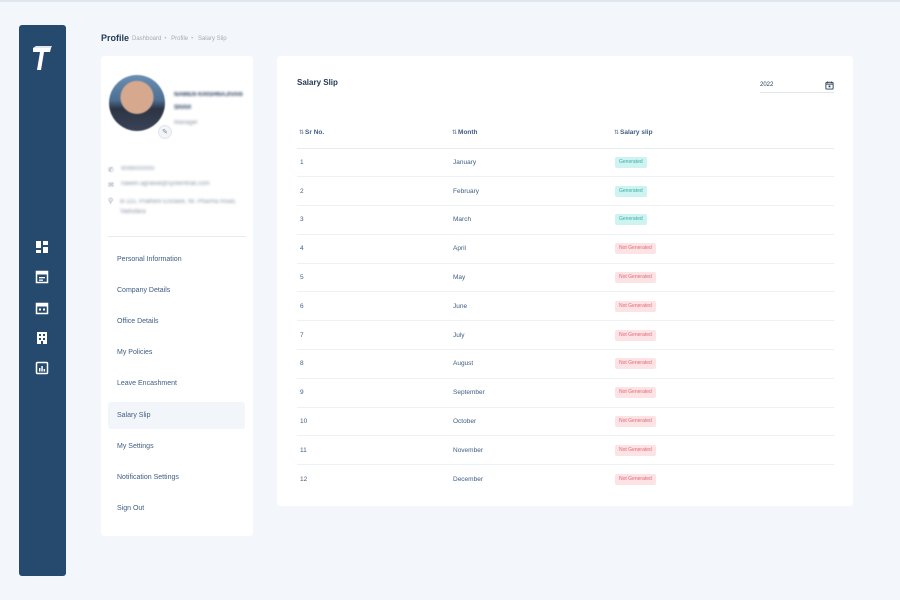  I want to click on document-icon, so click(42, 277).